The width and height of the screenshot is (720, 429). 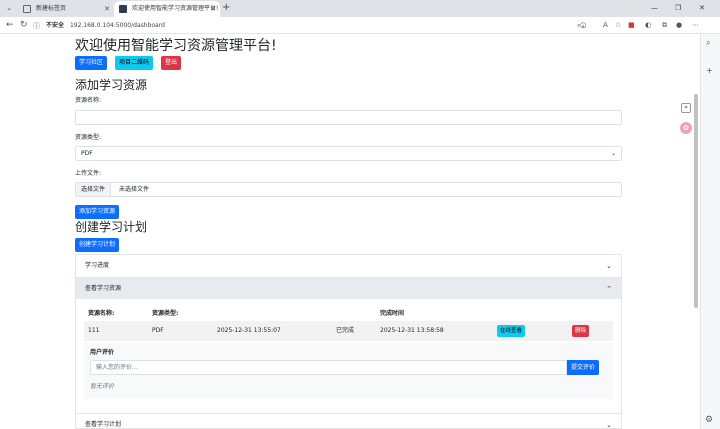 What do you see at coordinates (111, 227) in the screenshot?
I see `create-plan-heading: 创建学习计划` at bounding box center [111, 227].